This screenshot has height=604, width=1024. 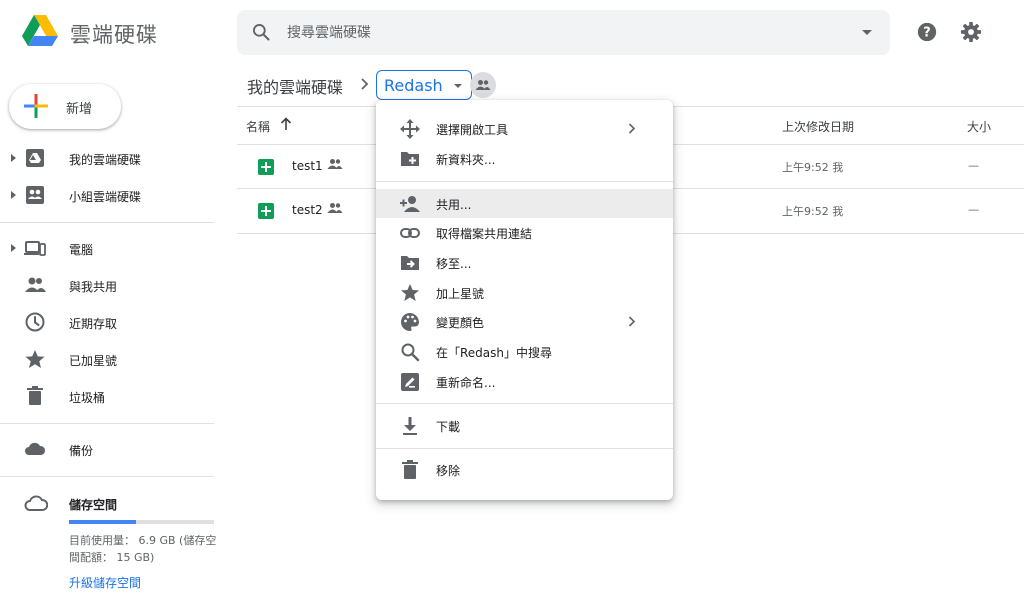 I want to click on backups-icon, so click(x=35, y=448).